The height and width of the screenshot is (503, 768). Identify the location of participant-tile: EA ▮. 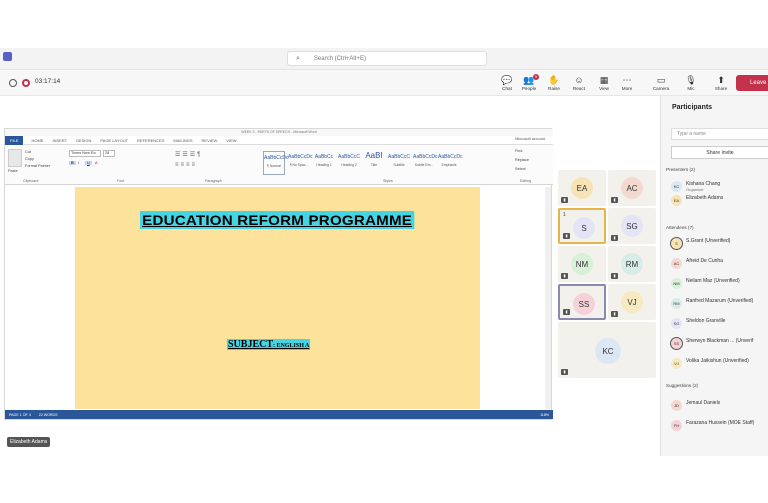
(582, 188).